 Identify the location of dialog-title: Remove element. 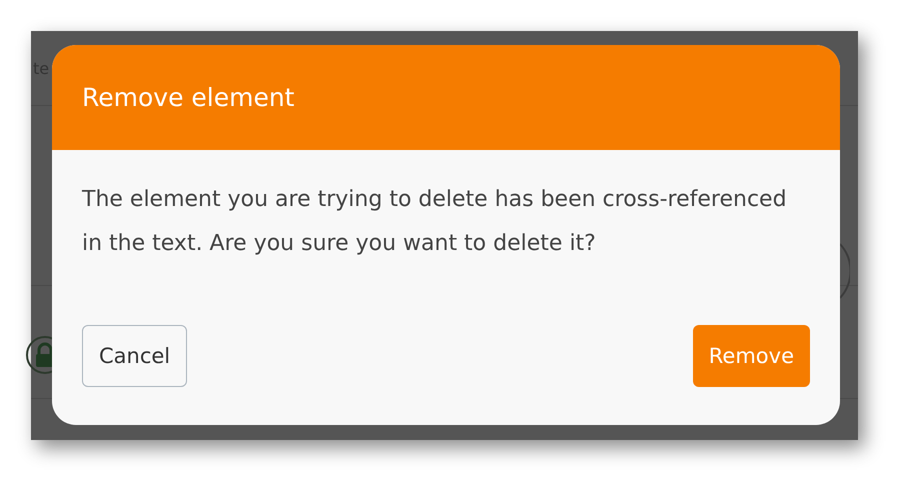
(188, 97).